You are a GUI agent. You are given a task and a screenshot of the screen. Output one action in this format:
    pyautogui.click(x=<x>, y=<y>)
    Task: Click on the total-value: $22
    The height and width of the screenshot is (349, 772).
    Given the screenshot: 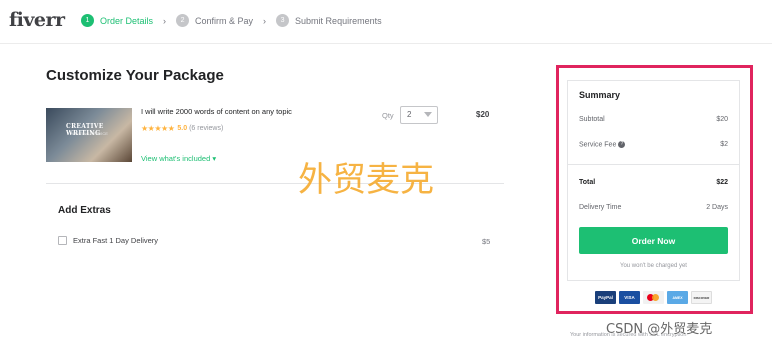 What is the action you would take?
    pyautogui.click(x=722, y=182)
    